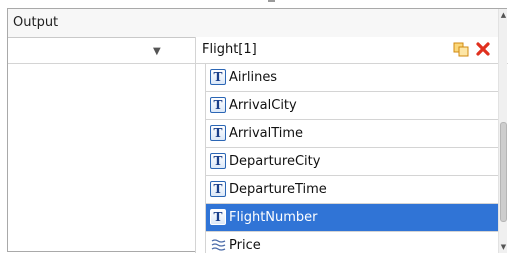 This screenshot has height=255, width=518. I want to click on drag-handle, so click(271, 1).